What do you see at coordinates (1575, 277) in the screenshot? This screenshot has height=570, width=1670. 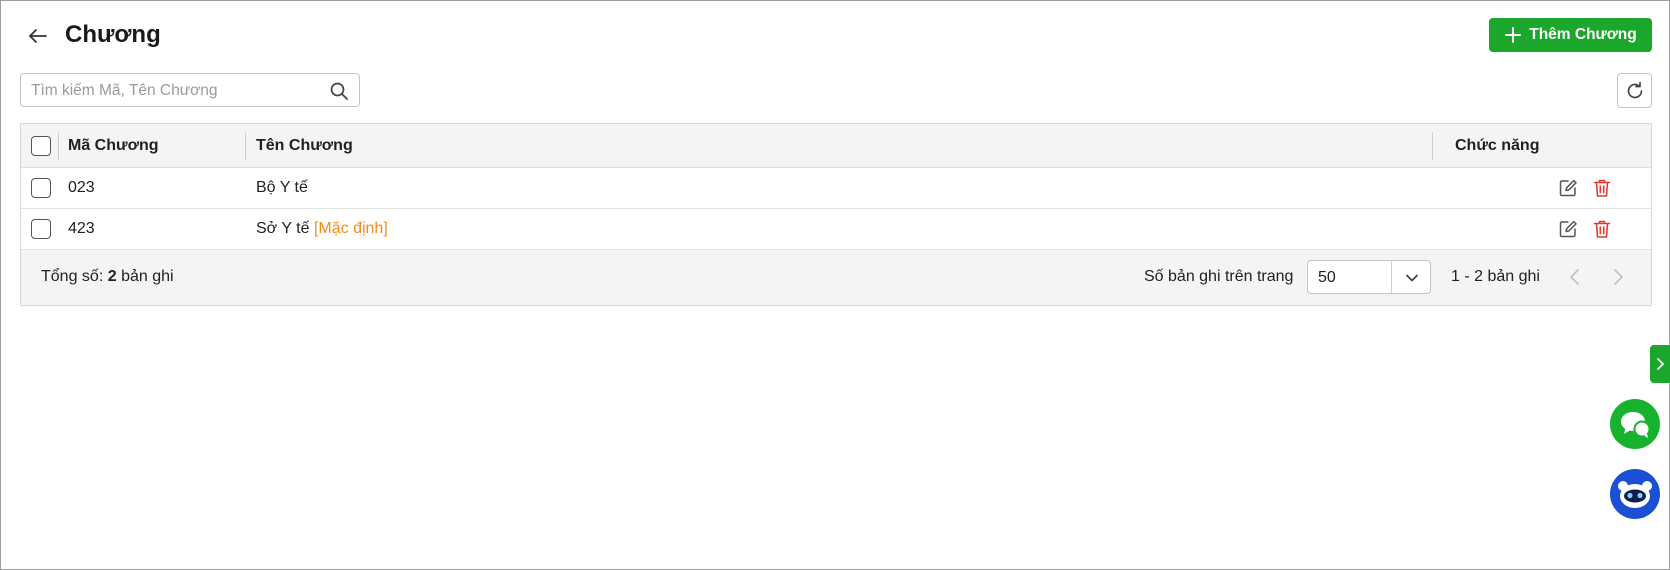 I see `chevron-left-icon` at bounding box center [1575, 277].